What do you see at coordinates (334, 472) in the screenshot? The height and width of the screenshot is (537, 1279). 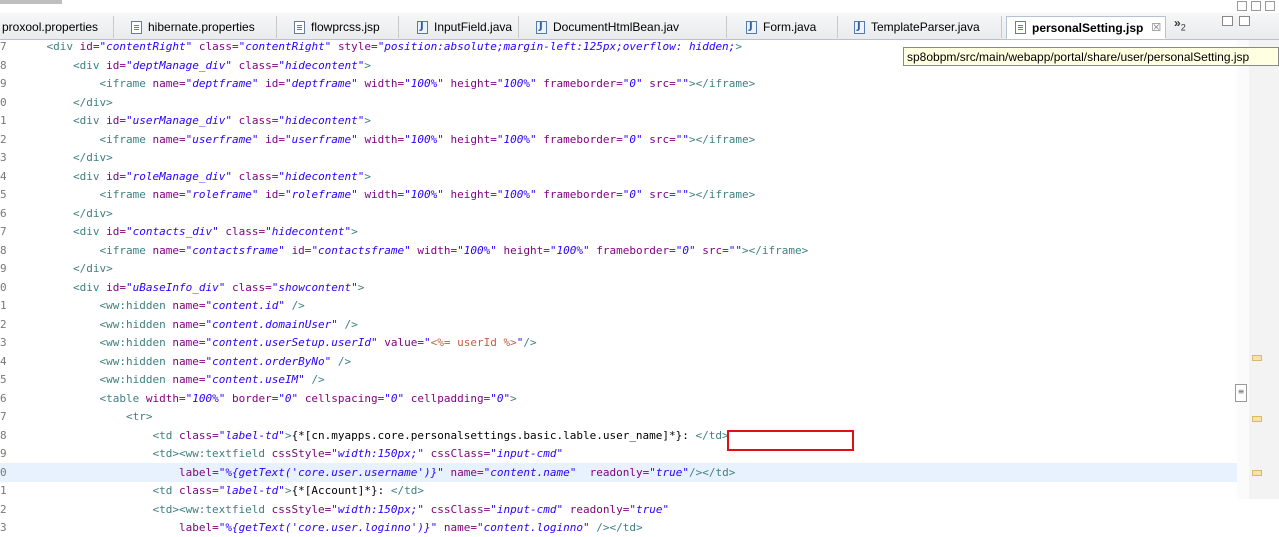 I see `code-token: "%{getText('core.user.username')}"` at bounding box center [334, 472].